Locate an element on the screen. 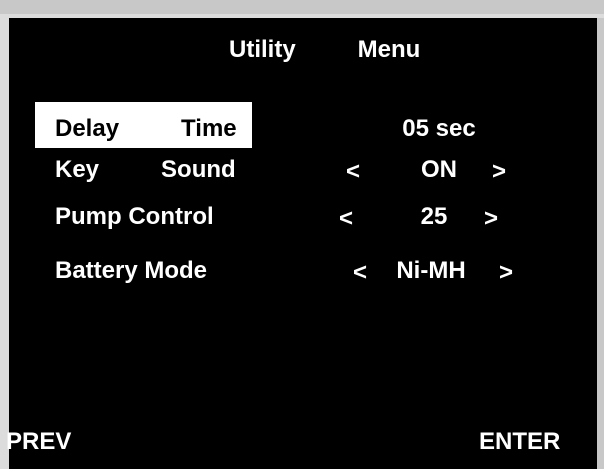 The height and width of the screenshot is (469, 604). battery-mode-decrease-arrow: < is located at coordinates (360, 273).